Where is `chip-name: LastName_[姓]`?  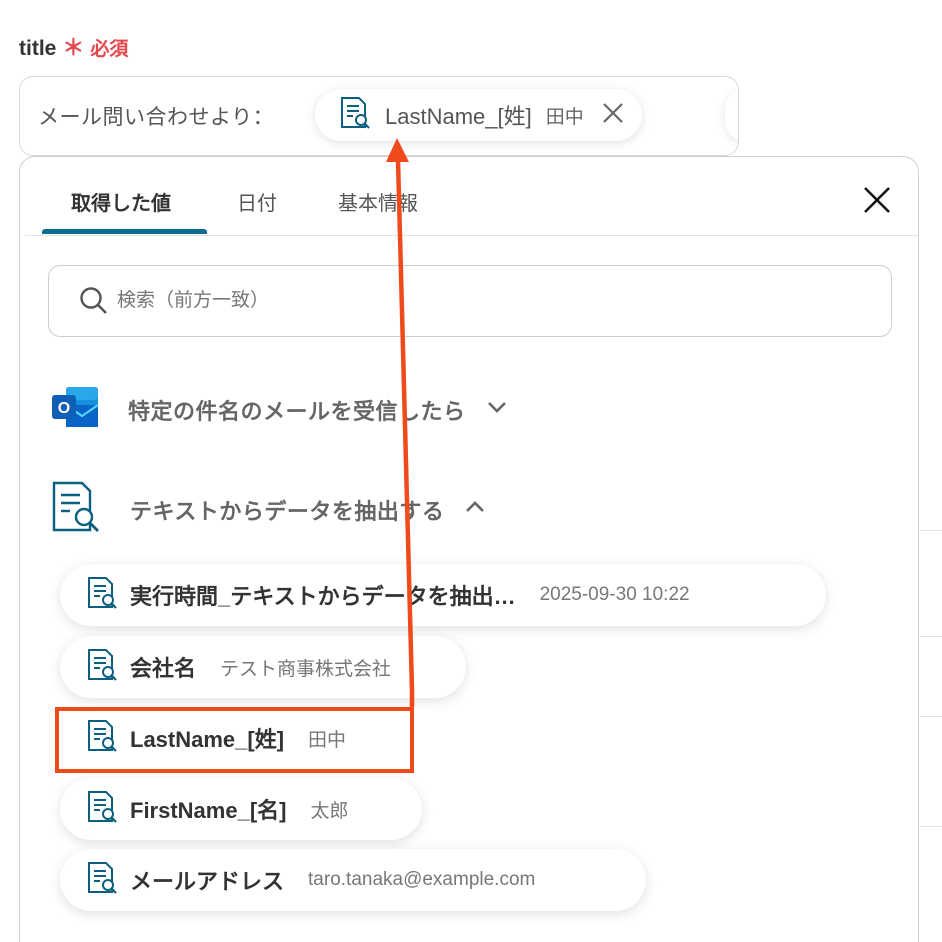
chip-name: LastName_[姓] is located at coordinates (458, 116).